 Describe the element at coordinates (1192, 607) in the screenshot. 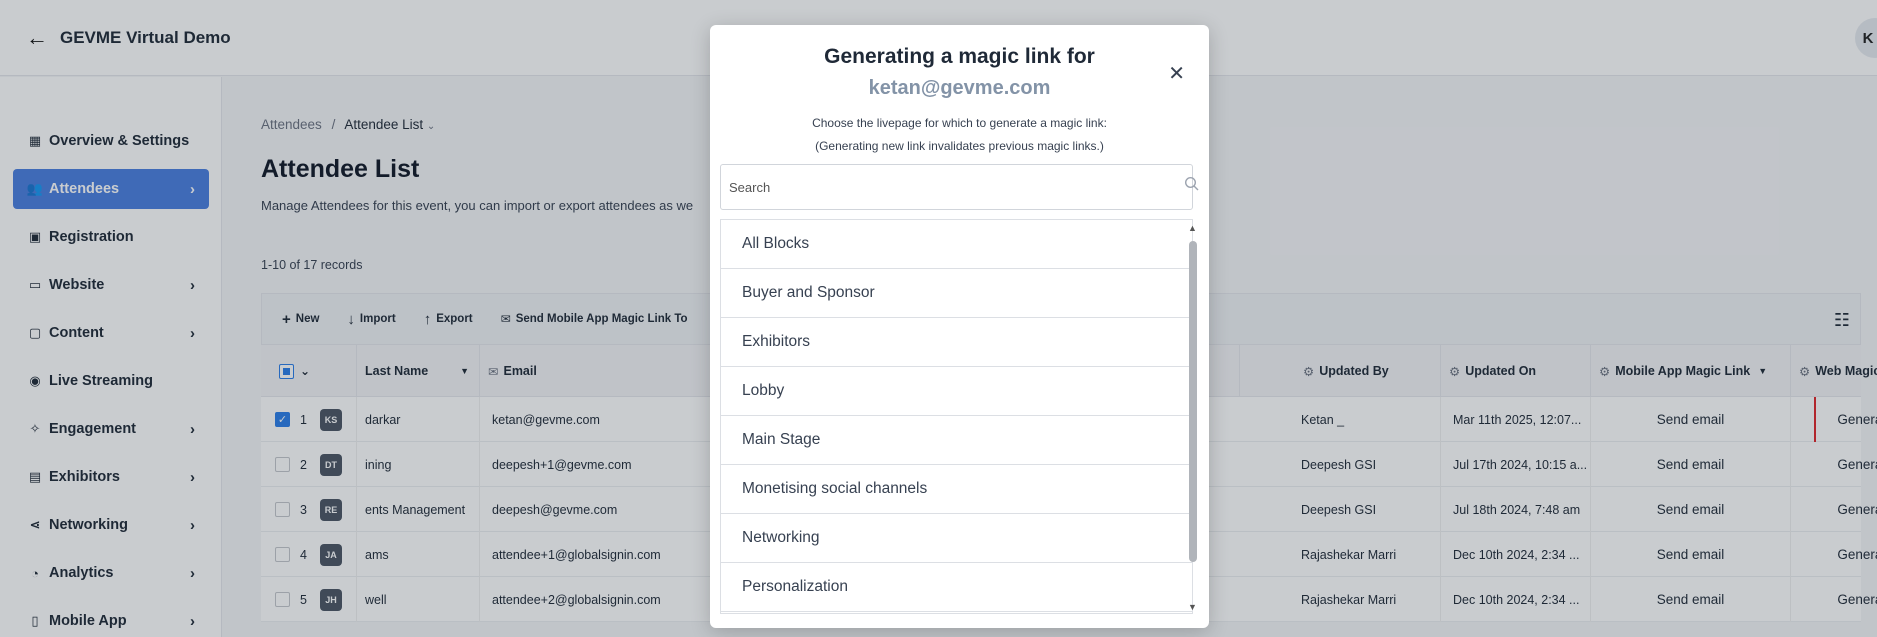

I see `scroll-down-icon: ▼` at that location.